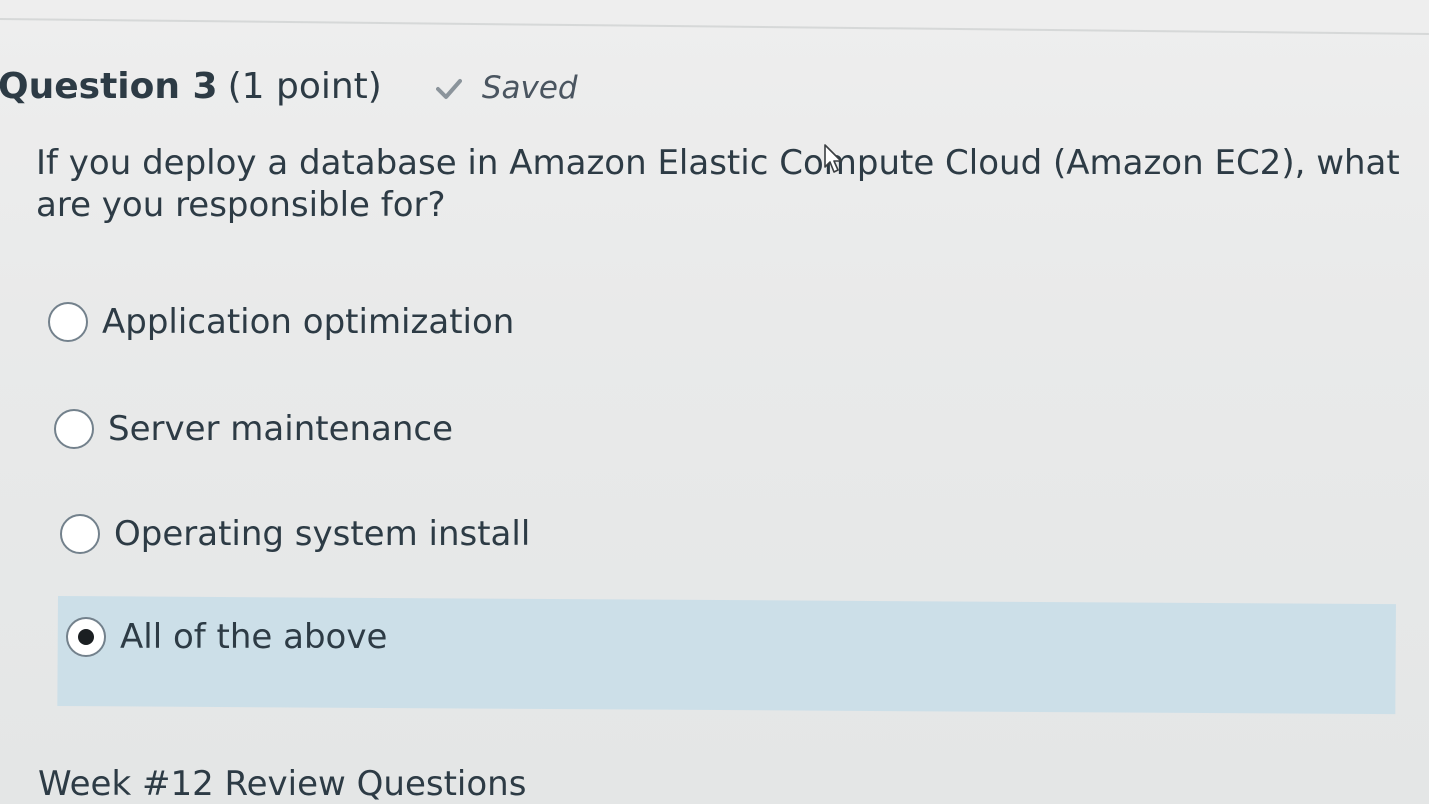 This screenshot has height=804, width=1429. Describe the element at coordinates (304, 86) in the screenshot. I see `question-points: (1 point)` at that location.